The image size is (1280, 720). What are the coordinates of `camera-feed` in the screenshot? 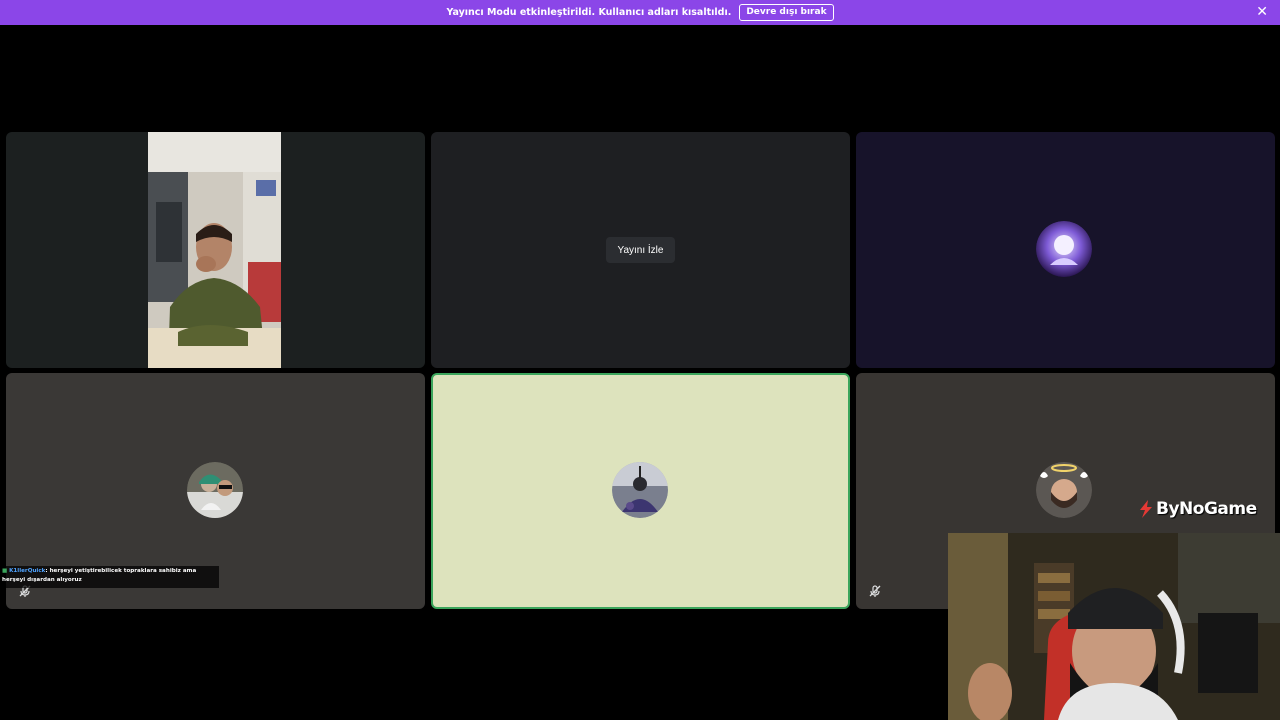 It's located at (214, 250).